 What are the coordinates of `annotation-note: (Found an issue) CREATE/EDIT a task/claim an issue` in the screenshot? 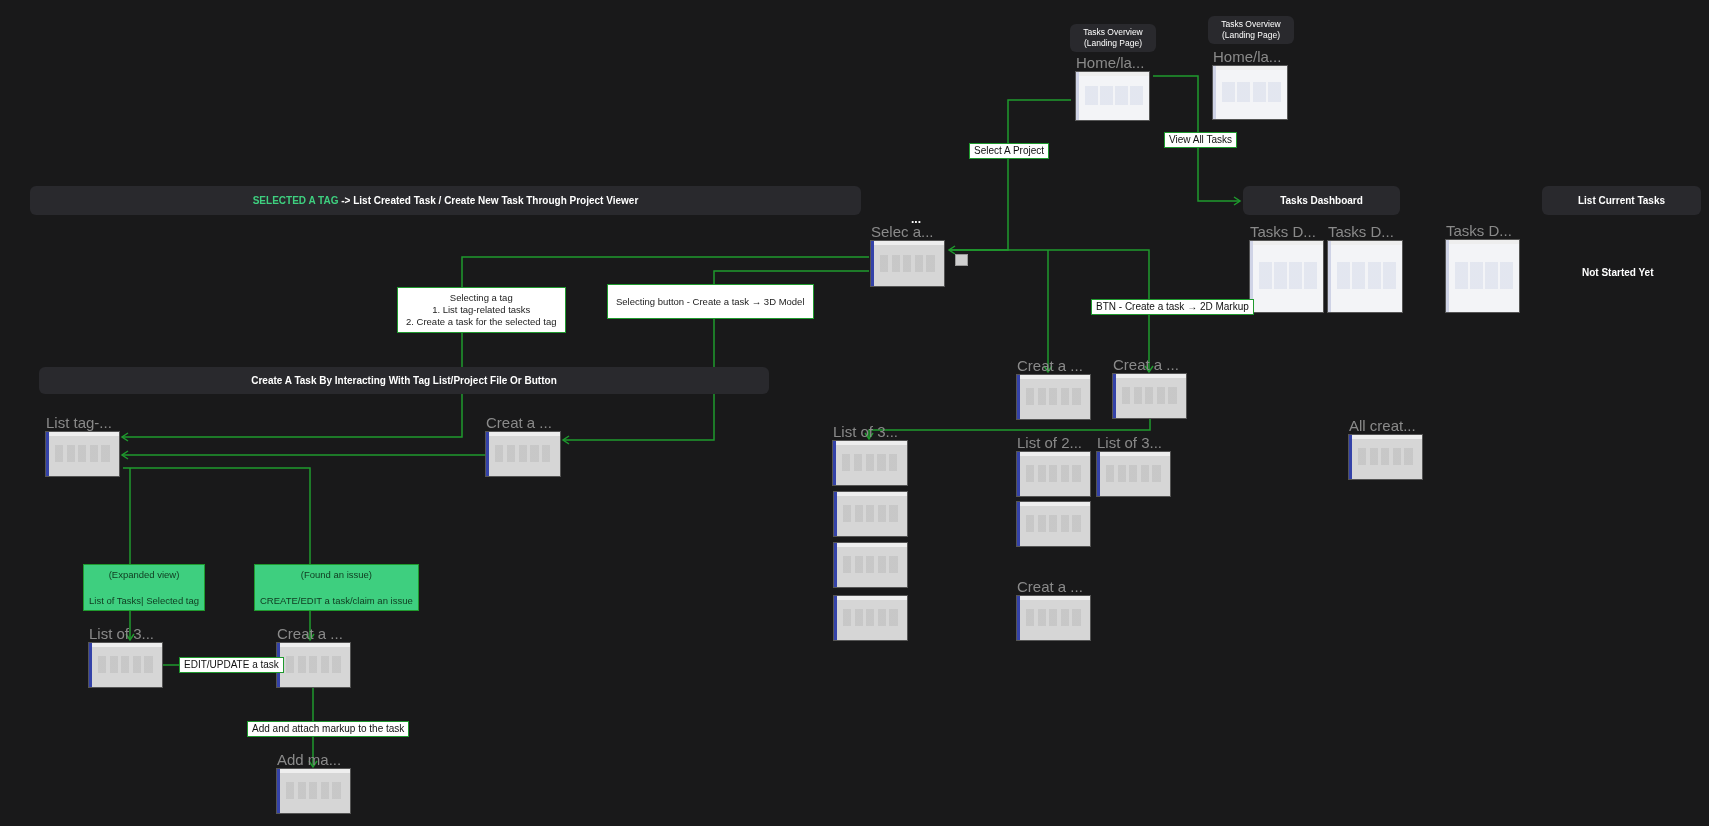 It's located at (336, 587).